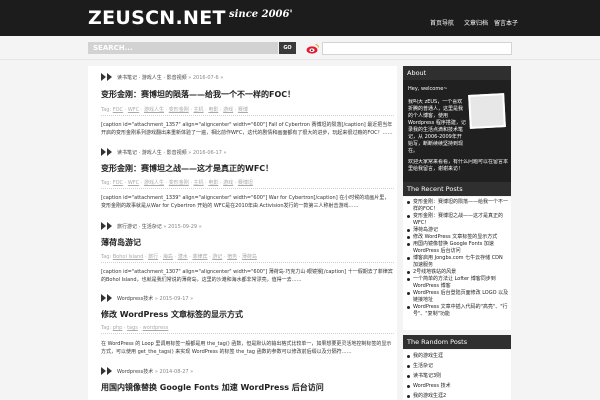 Image resolution: width=600 pixels, height=400 pixels. What do you see at coordinates (457, 386) in the screenshot?
I see `random-post-link: WordPress 技术` at bounding box center [457, 386].